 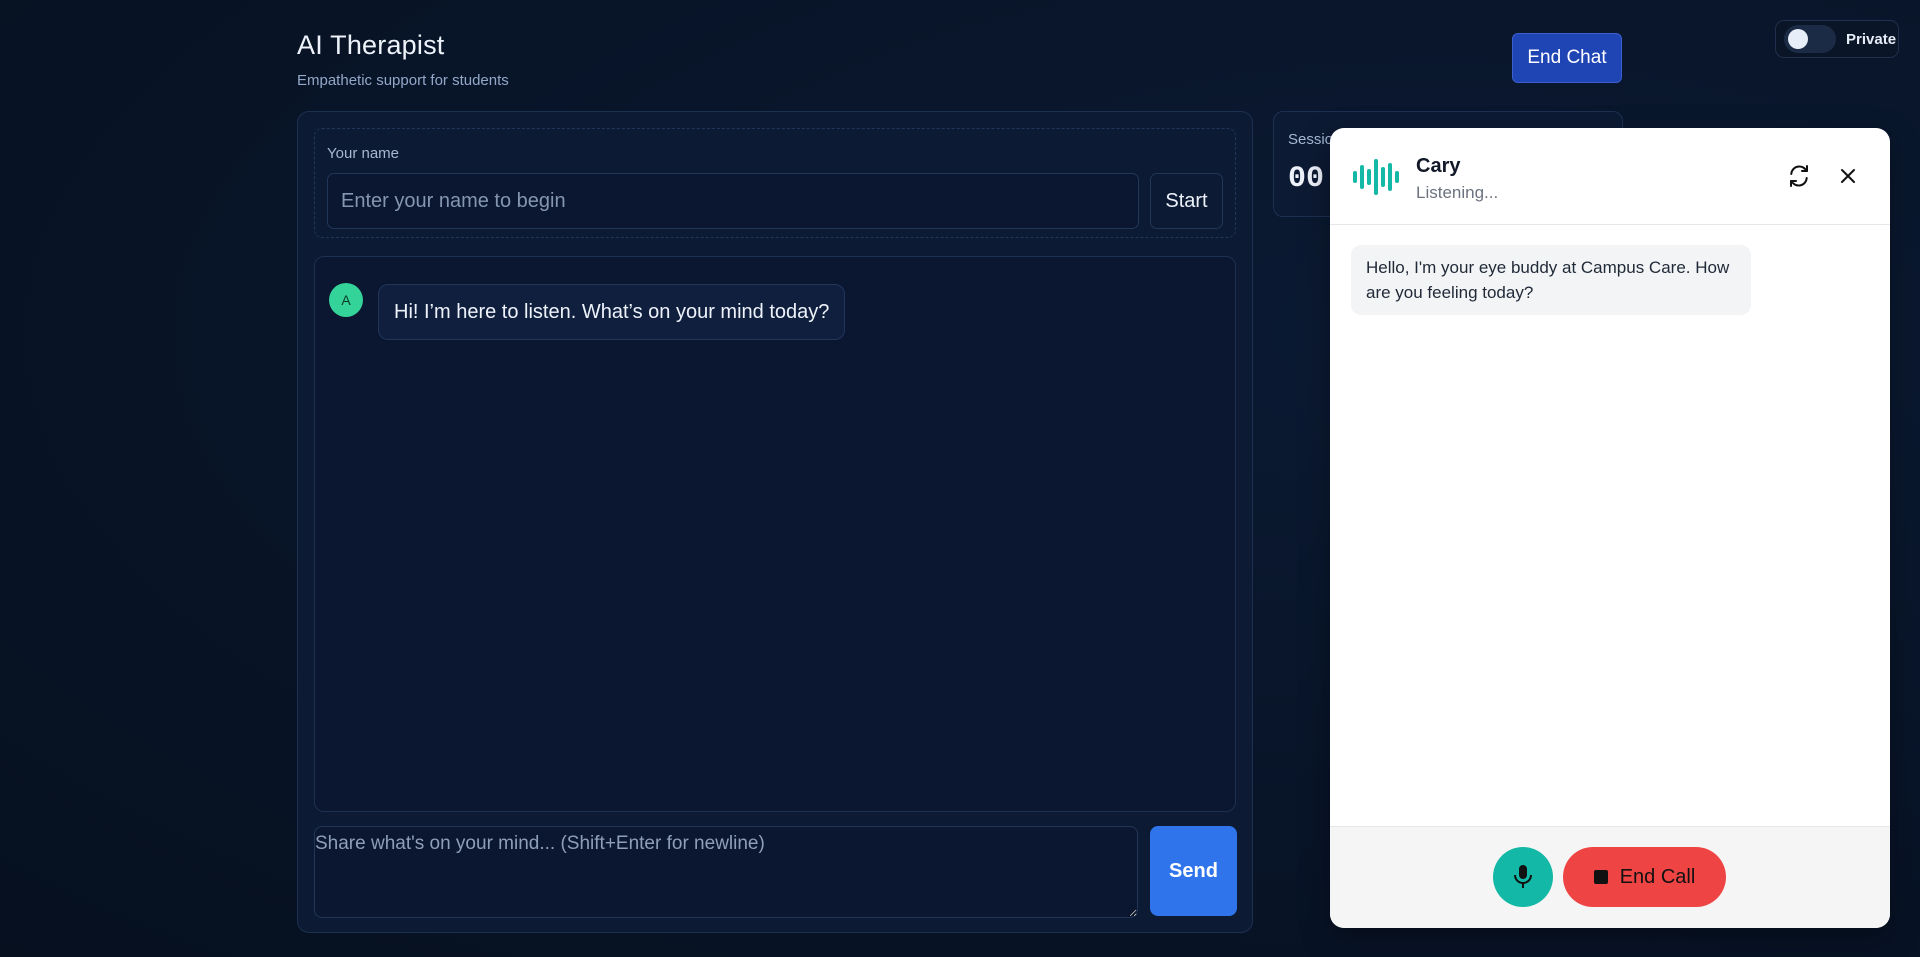 What do you see at coordinates (733, 201) in the screenshot?
I see `name-input` at bounding box center [733, 201].